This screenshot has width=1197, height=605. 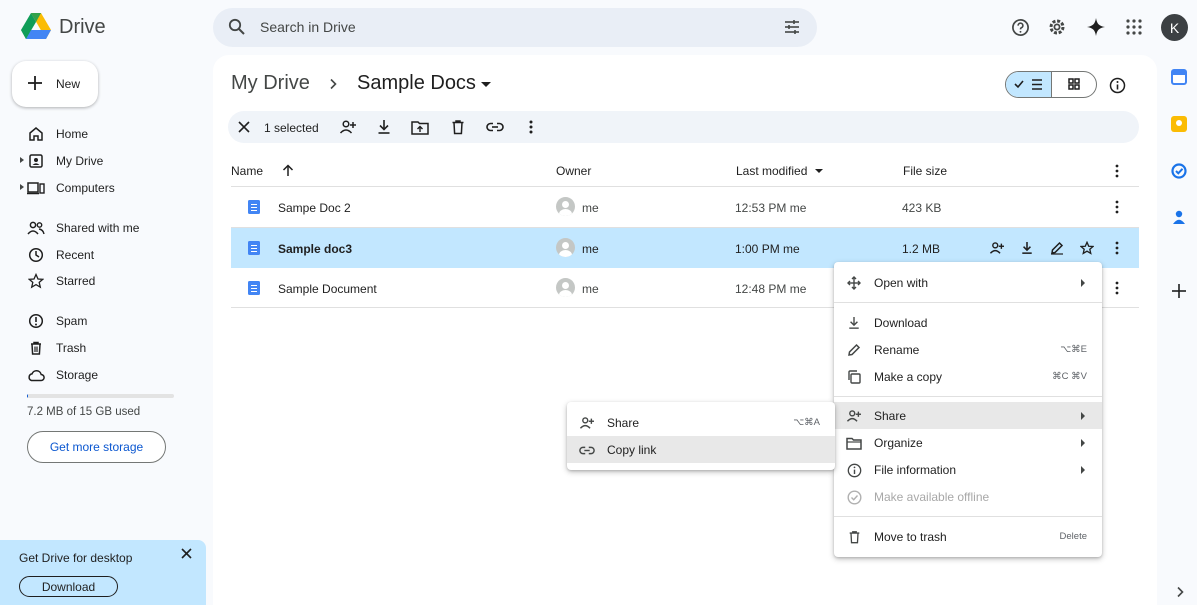 I want to click on sidebar-item-shared-label: Shared with me, so click(x=98, y=228).